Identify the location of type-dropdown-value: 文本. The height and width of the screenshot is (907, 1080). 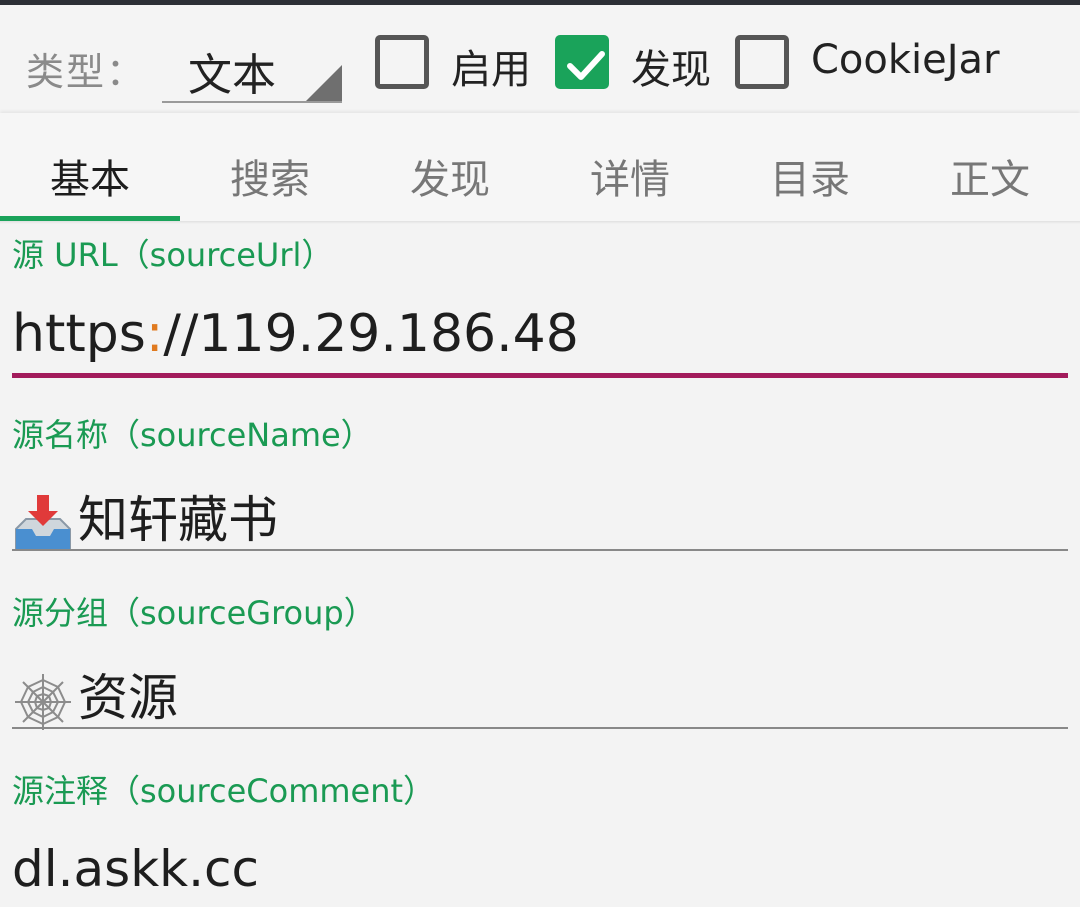
(232, 75).